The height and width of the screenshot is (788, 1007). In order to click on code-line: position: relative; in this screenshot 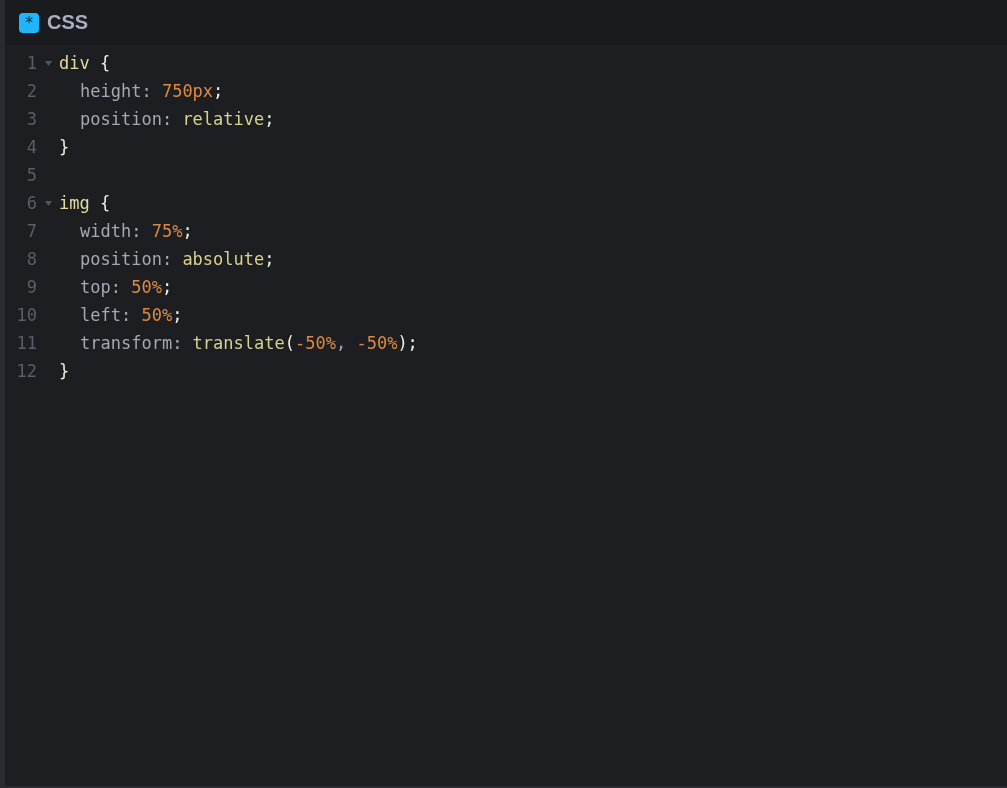, I will do `click(177, 119)`.